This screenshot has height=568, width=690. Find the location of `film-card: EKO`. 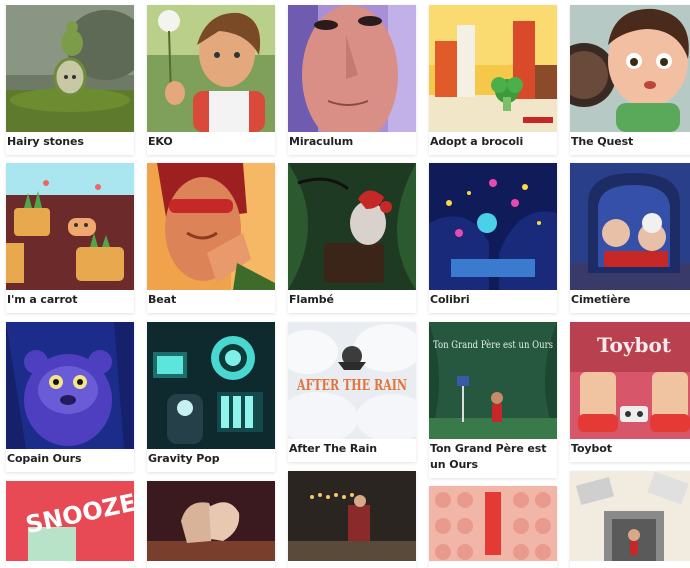

film-card: EKO is located at coordinates (211, 80).